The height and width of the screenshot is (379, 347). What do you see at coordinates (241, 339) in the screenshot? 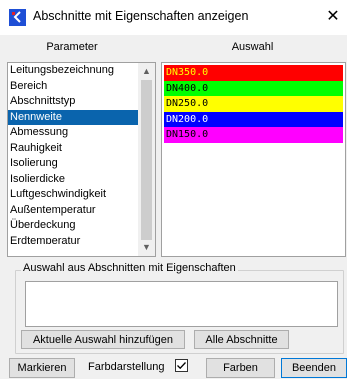
I see `all-sections-button: Alle Abschnitte` at bounding box center [241, 339].